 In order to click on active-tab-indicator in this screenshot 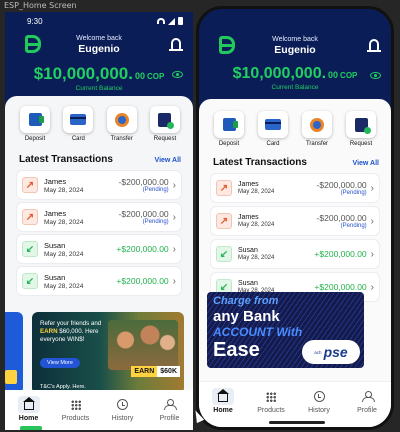, I will do `click(31, 428)`.